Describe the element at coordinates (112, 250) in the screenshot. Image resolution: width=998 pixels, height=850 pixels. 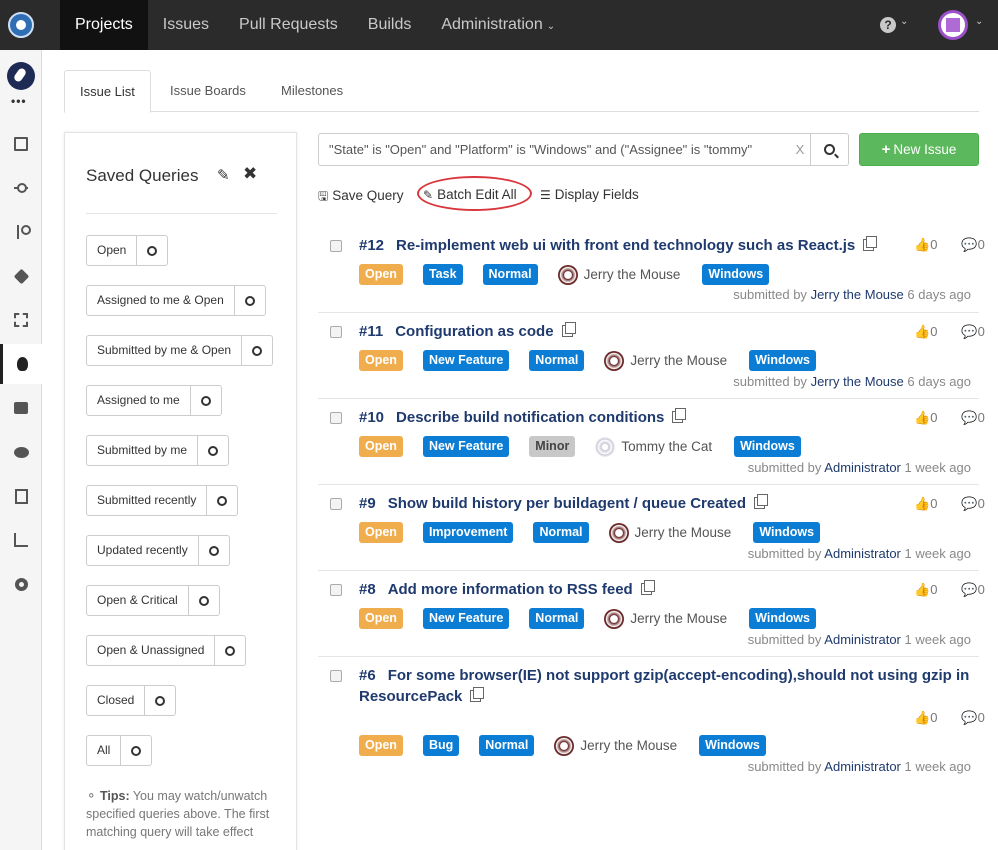
I see `saved-query-label: Open` at that location.